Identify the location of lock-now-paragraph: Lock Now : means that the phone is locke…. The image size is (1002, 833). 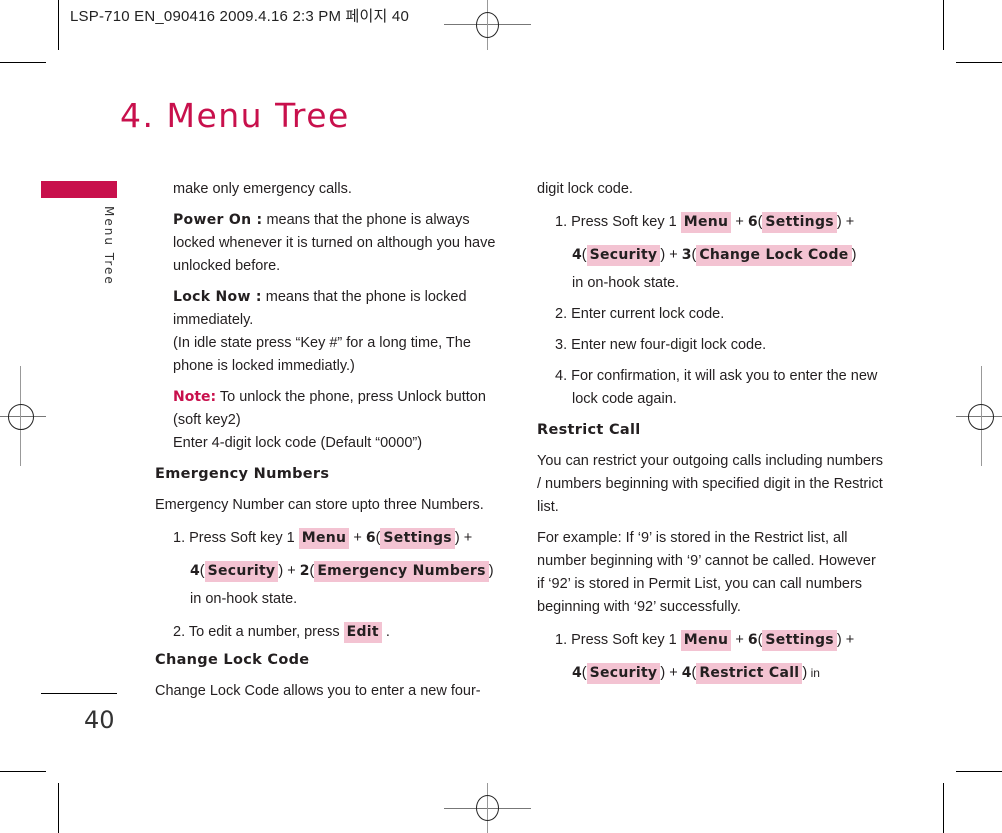
(327, 309).